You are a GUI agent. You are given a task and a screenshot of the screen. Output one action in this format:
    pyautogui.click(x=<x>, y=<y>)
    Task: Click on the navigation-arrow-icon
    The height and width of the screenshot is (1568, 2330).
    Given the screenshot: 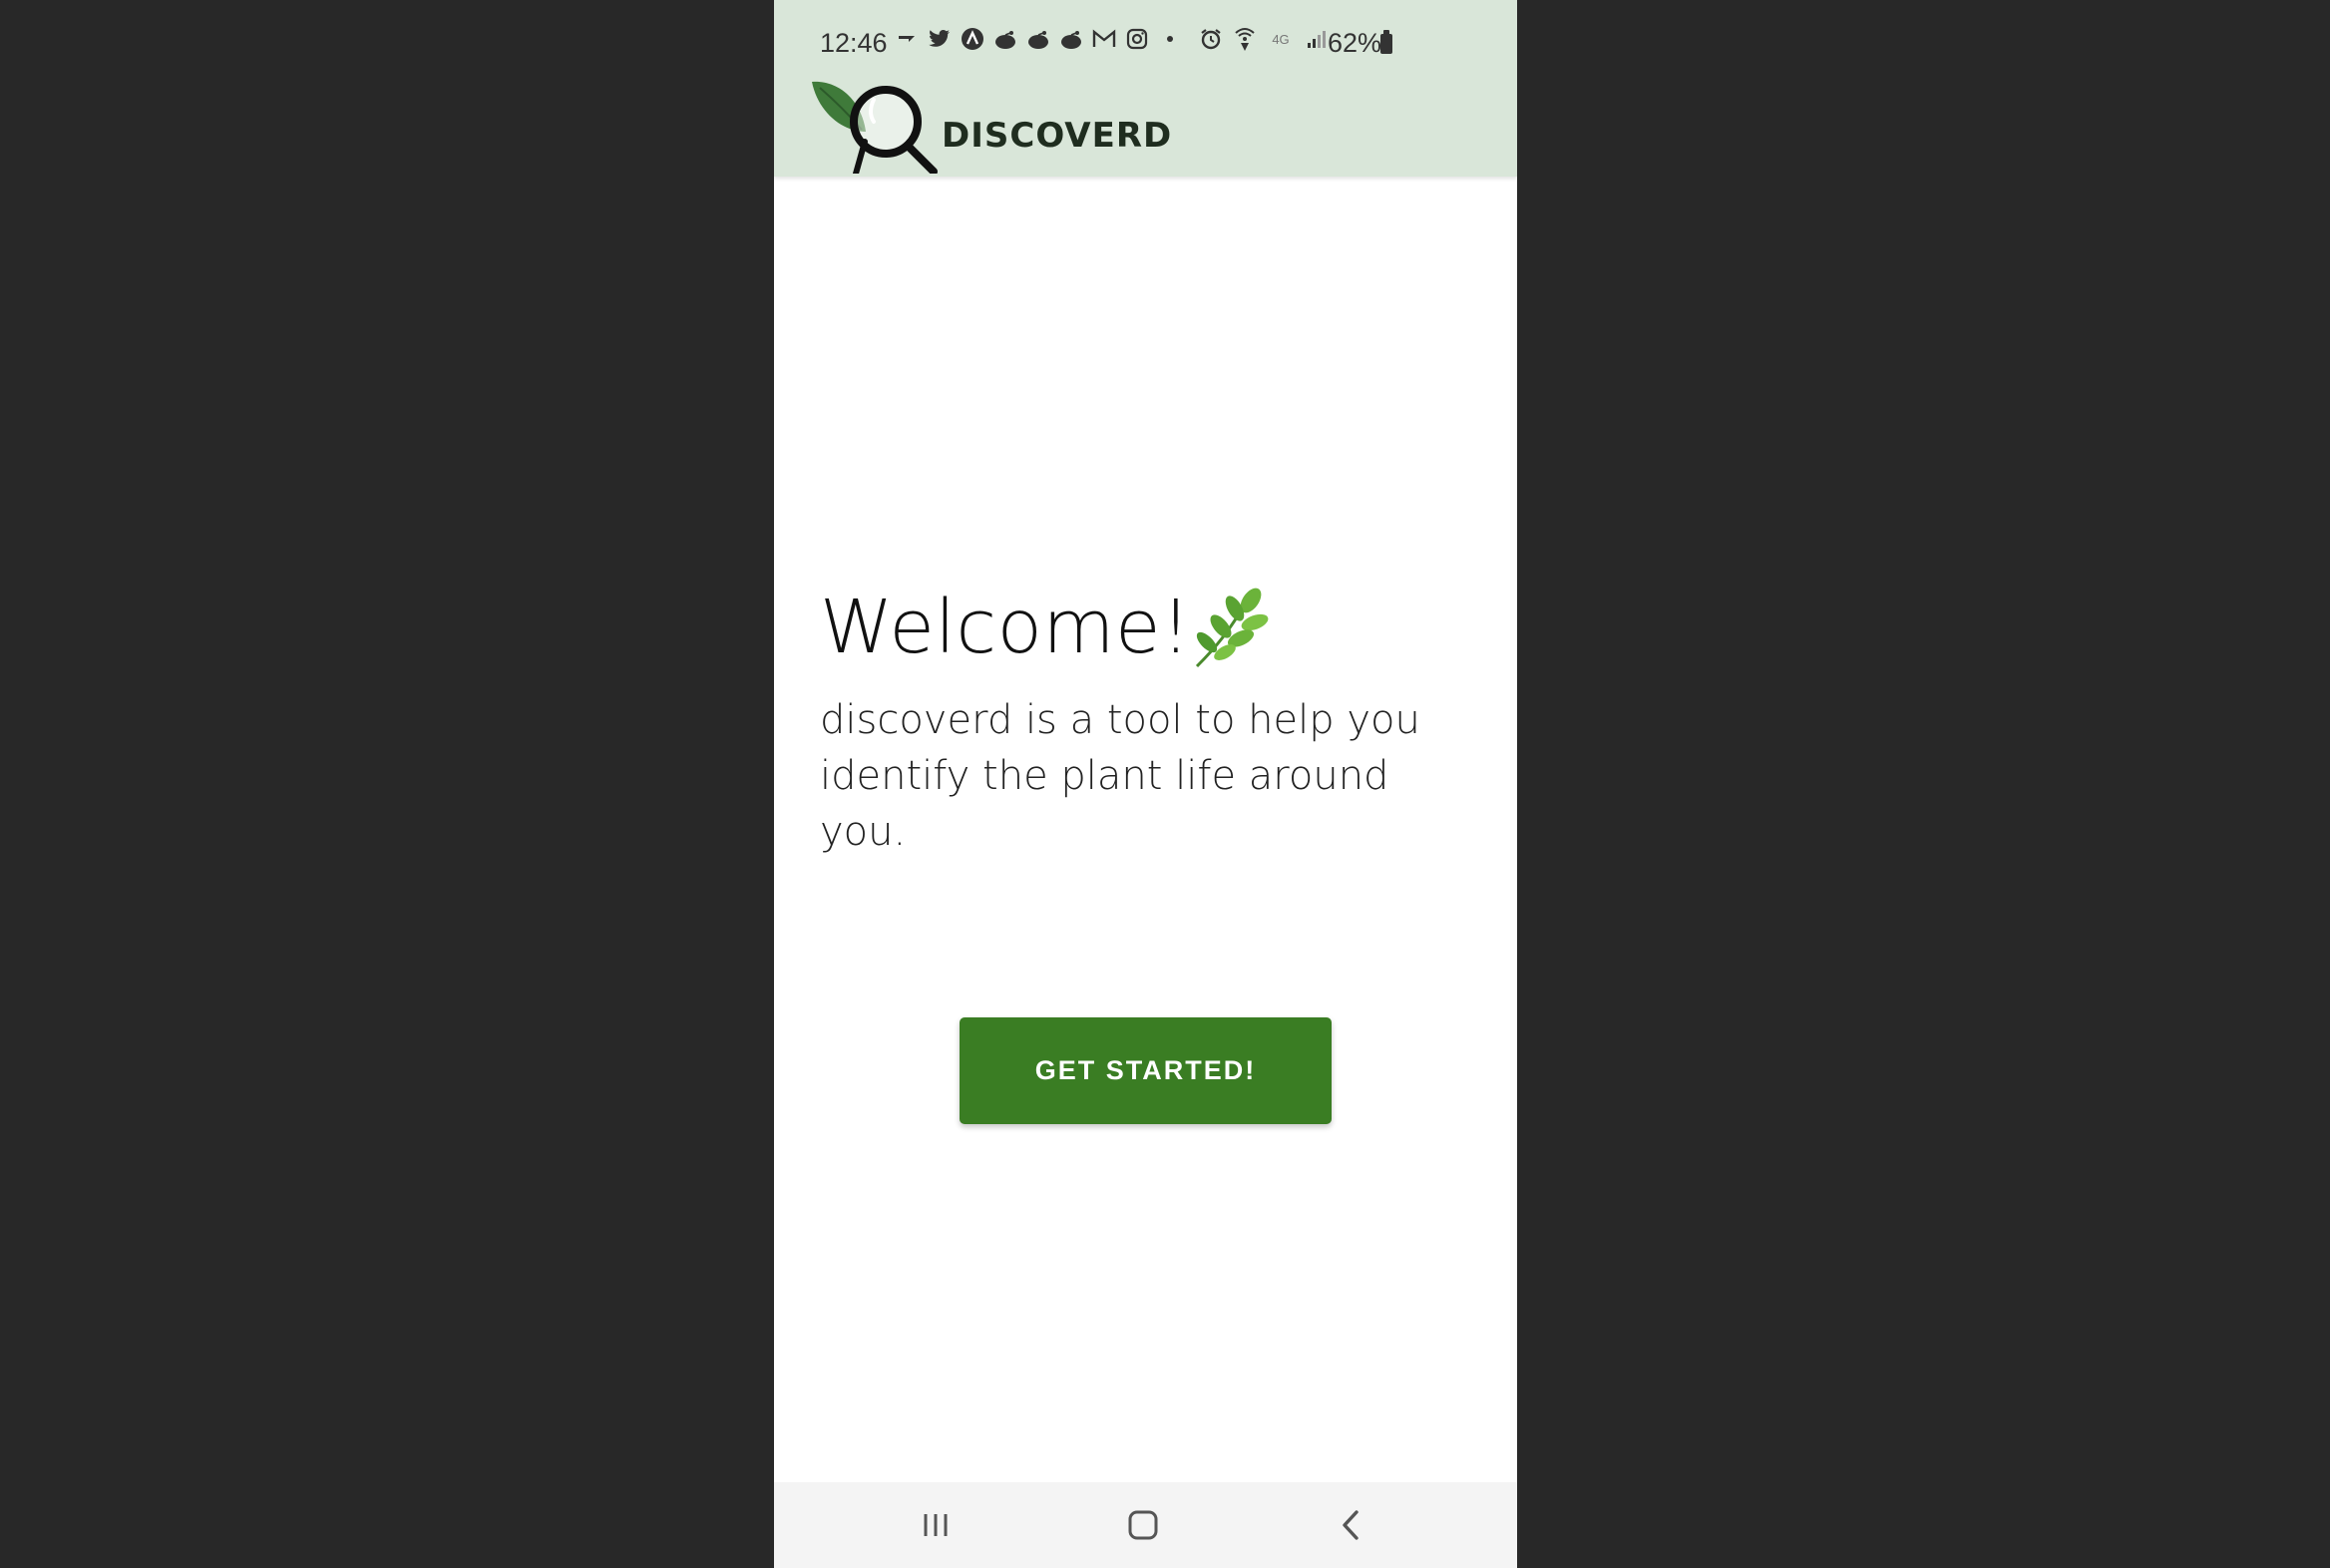 What is the action you would take?
    pyautogui.click(x=907, y=39)
    